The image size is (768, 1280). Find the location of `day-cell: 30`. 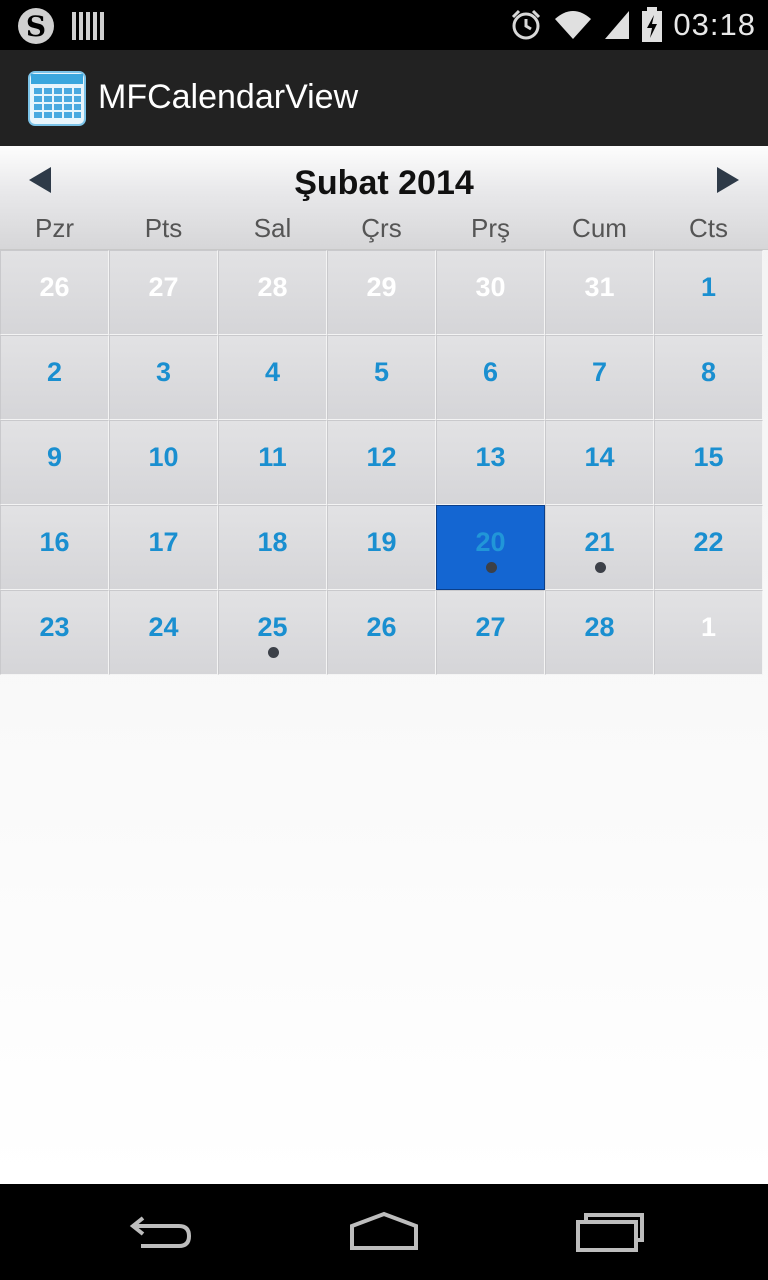

day-cell: 30 is located at coordinates (490, 292).